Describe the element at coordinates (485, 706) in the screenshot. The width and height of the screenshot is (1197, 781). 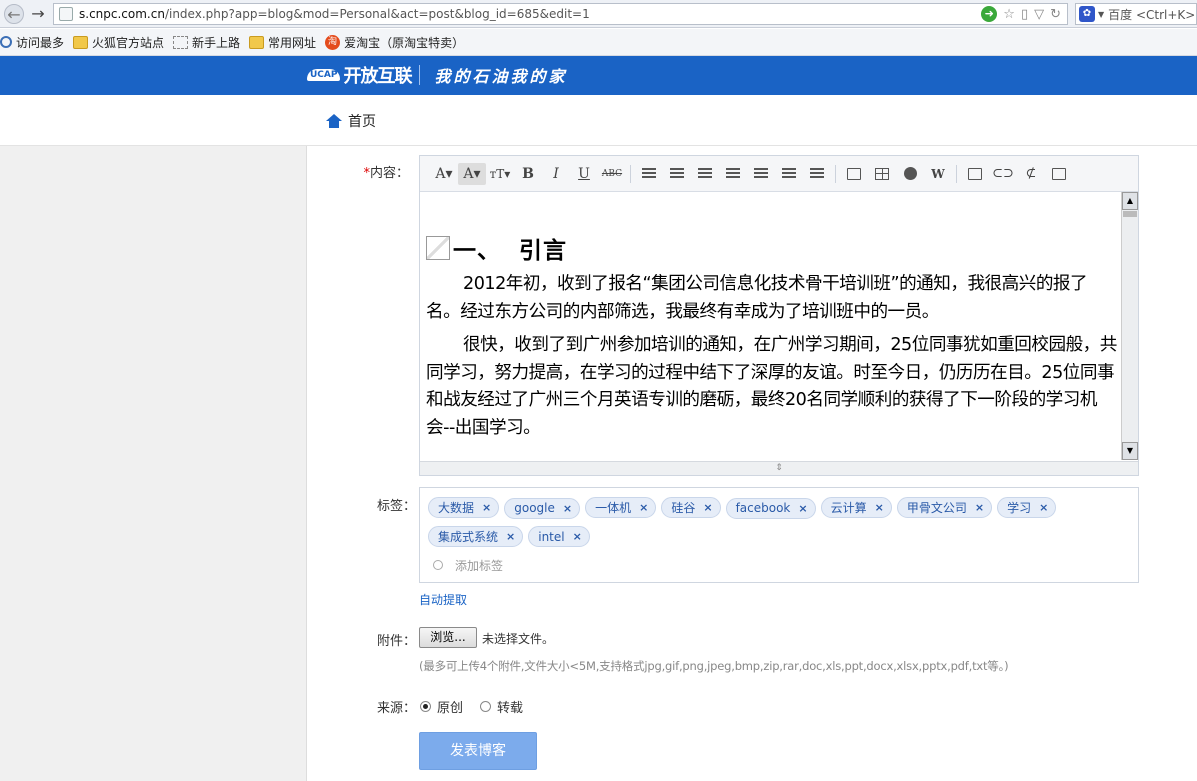
I see `radio-unchecked-icon` at that location.